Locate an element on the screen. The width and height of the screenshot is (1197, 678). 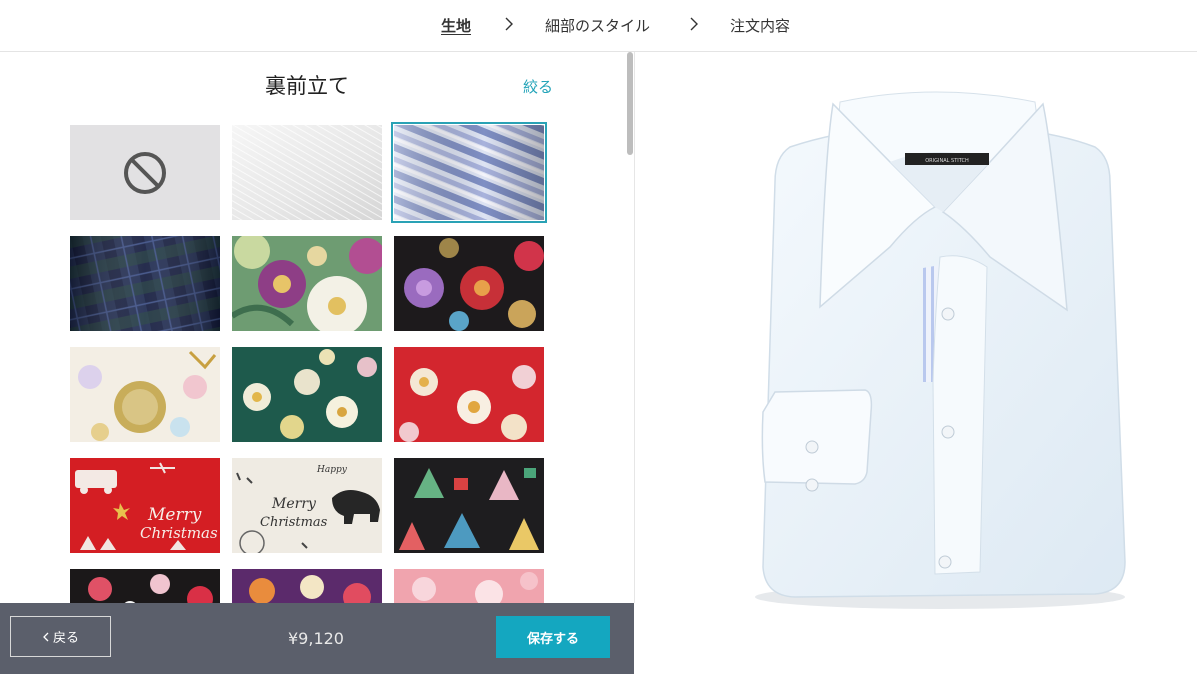
svg-text: ORIGINAL STITCH is located at coordinates (947, 161).